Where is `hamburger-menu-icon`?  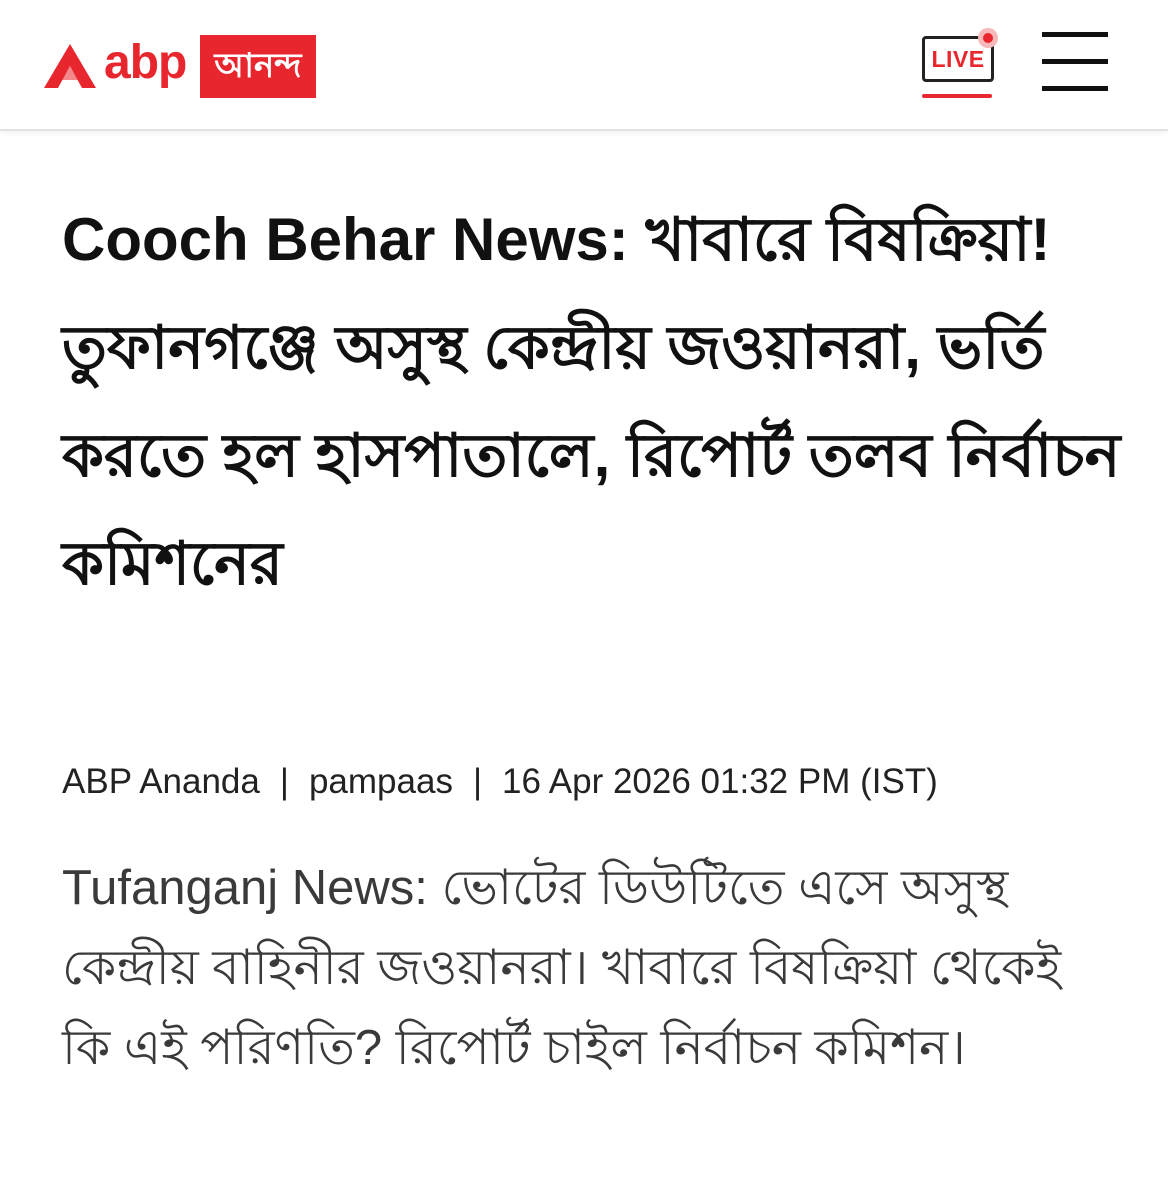 hamburger-menu-icon is located at coordinates (1076, 63).